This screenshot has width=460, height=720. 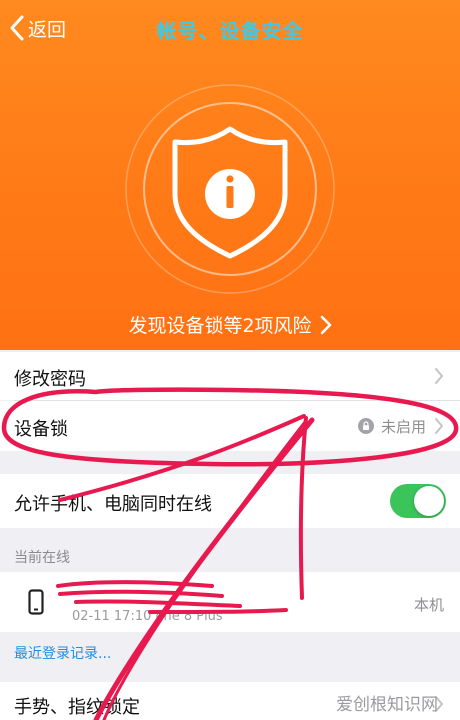 I want to click on allow-multi-online-row: 允许手机、电脑同时在线, so click(x=230, y=501).